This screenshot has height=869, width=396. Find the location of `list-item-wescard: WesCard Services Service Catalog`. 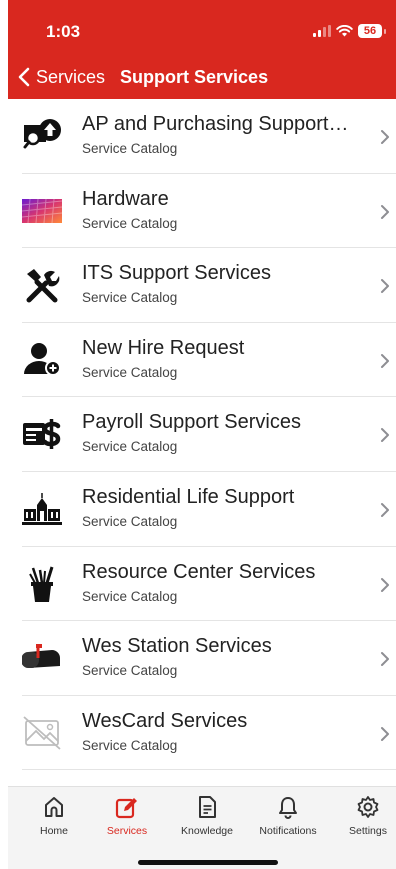

list-item-wescard: WesCard Services Service Catalog is located at coordinates (202, 733).